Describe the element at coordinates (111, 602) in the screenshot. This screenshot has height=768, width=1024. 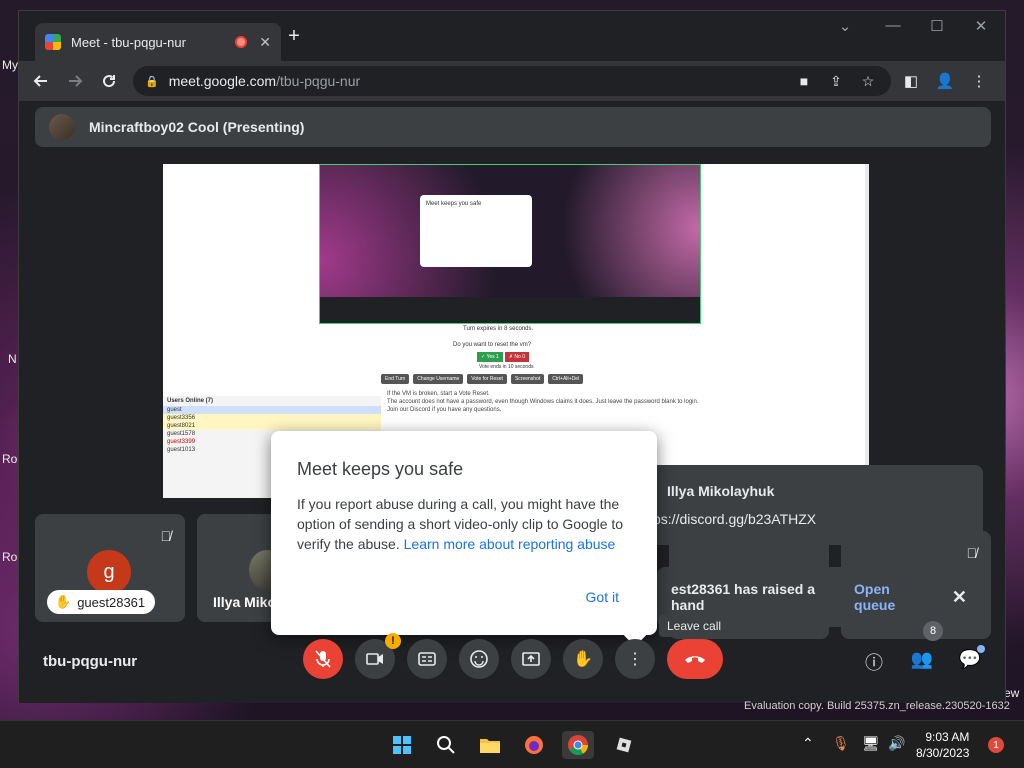
I see `participant-name: guest28361` at that location.